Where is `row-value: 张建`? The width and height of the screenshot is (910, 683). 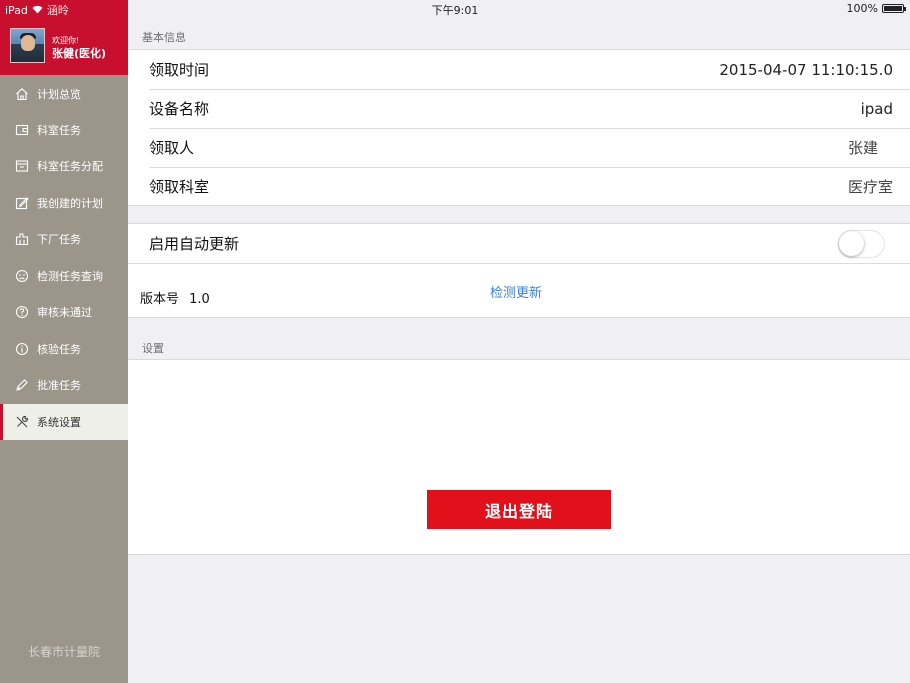 row-value: 张建 is located at coordinates (862, 148).